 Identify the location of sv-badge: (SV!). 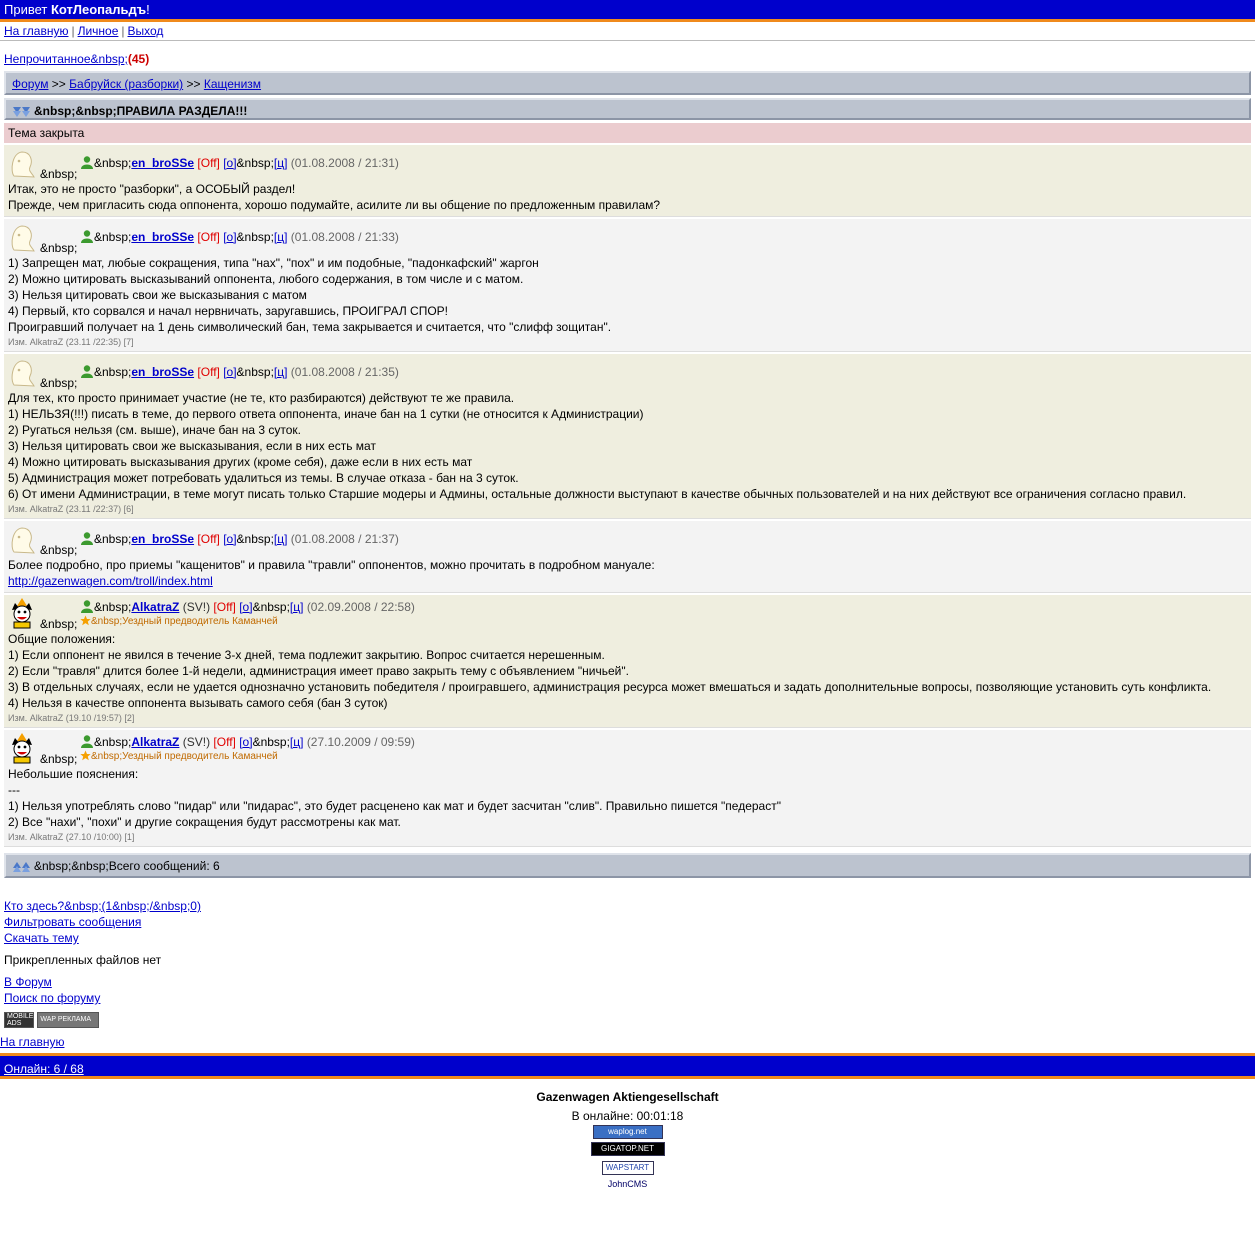
(196, 742).